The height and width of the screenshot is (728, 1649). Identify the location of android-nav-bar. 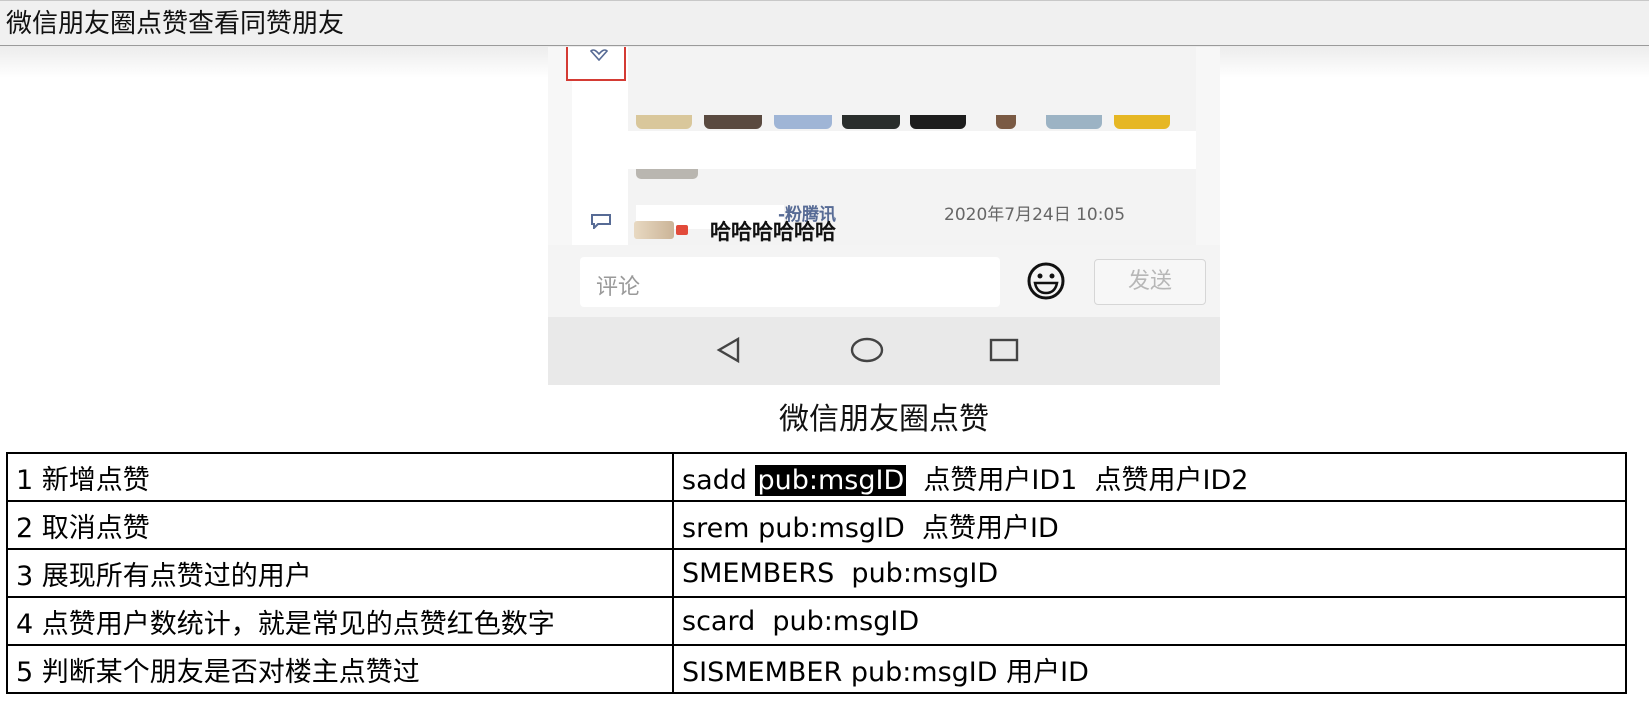
(884, 351).